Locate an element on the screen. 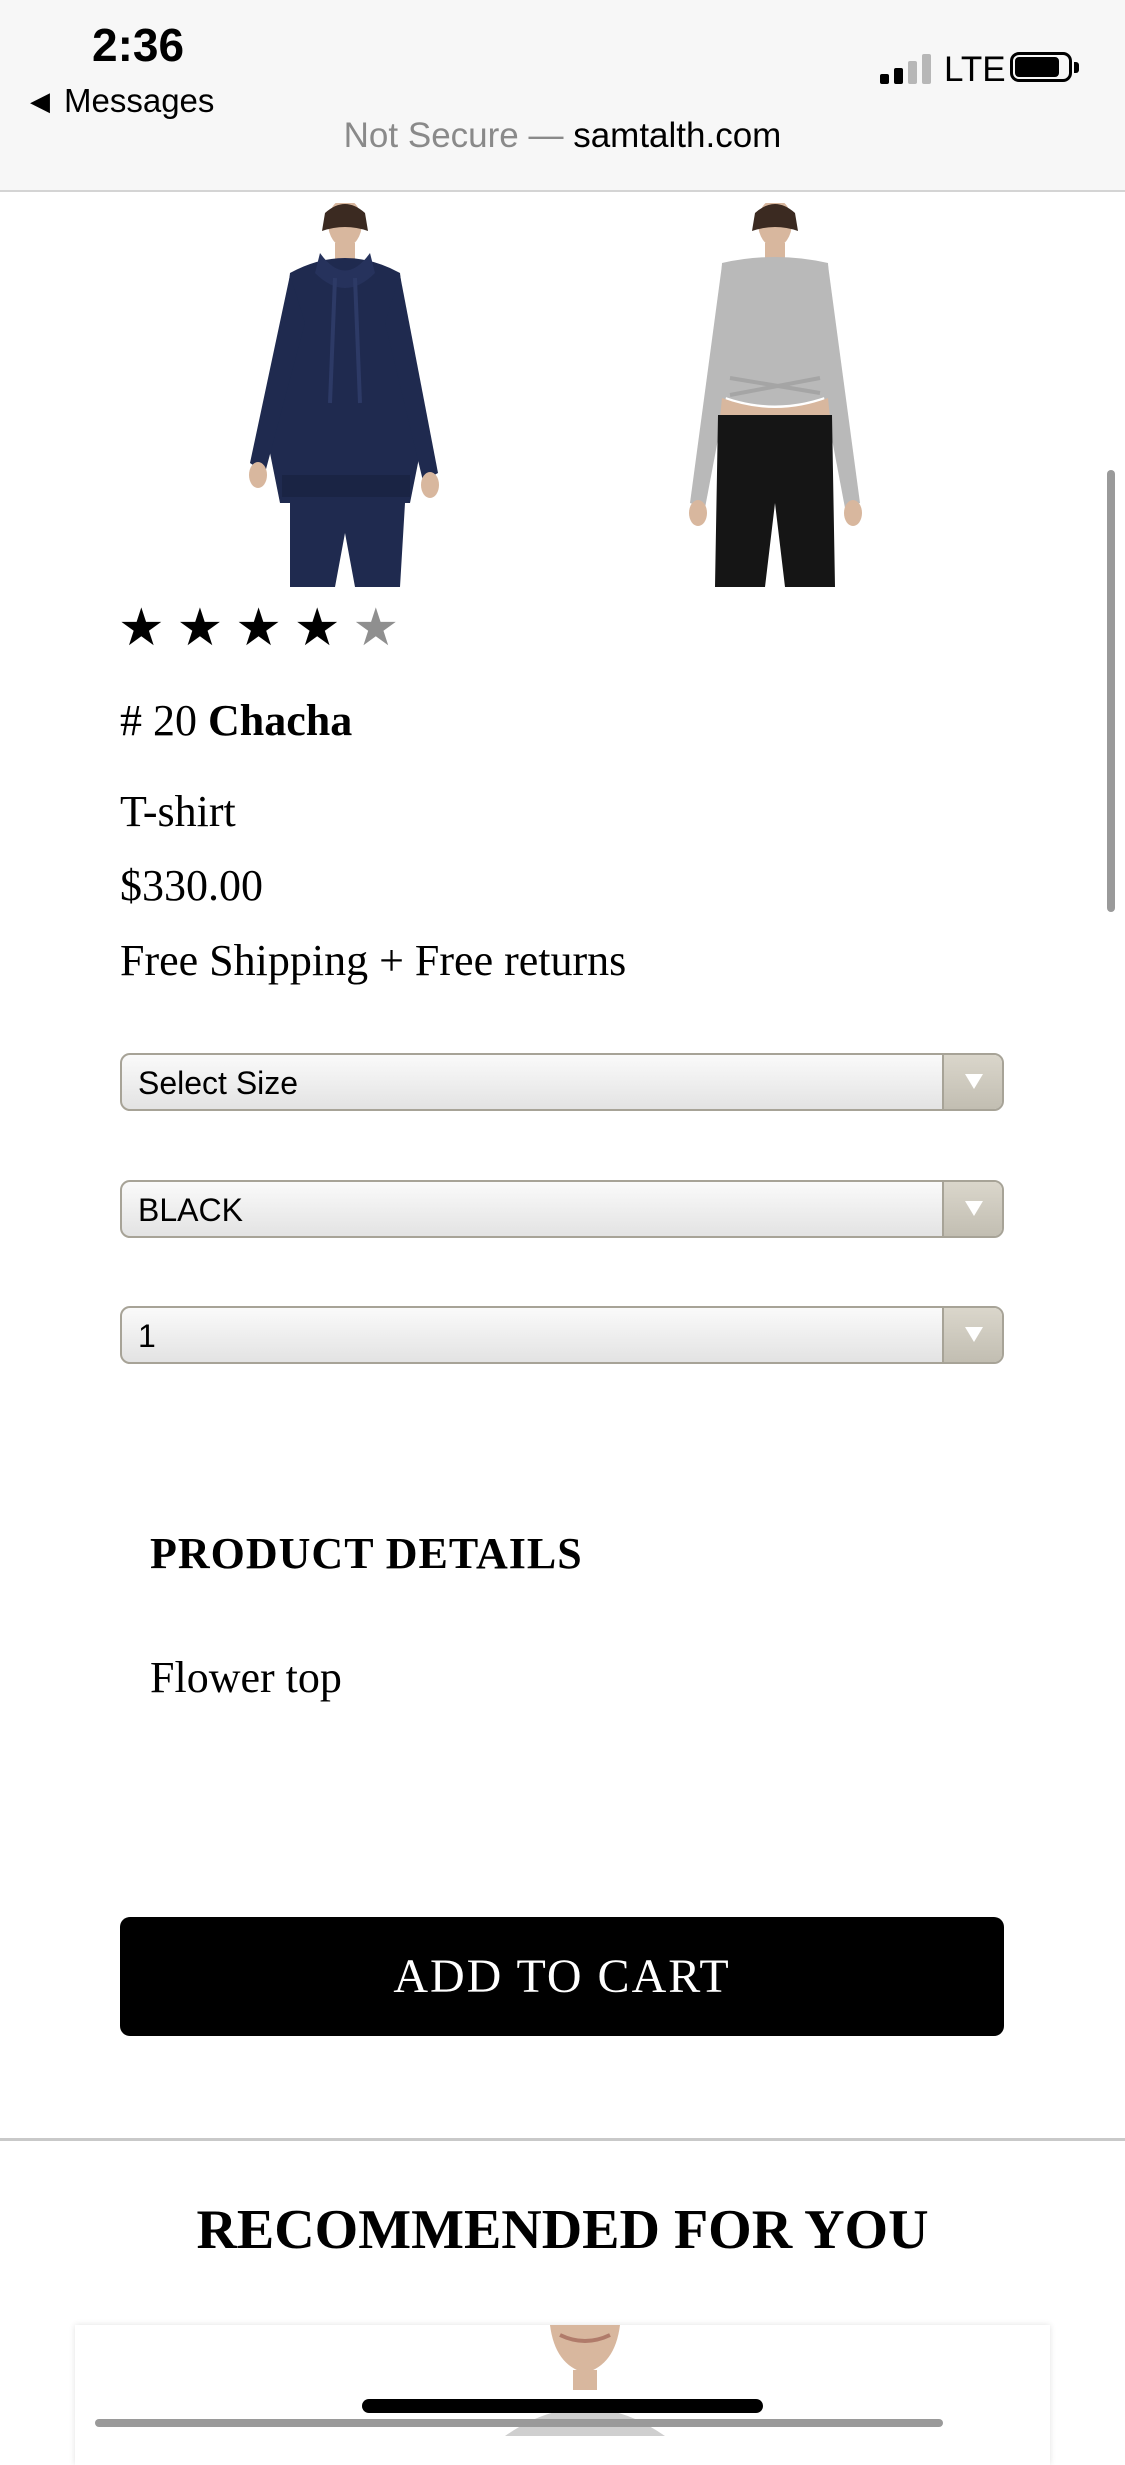 Image resolution: width=1125 pixels, height=2465 pixels. product-details-title: PRODUCT DETAILS is located at coordinates (366, 1553).